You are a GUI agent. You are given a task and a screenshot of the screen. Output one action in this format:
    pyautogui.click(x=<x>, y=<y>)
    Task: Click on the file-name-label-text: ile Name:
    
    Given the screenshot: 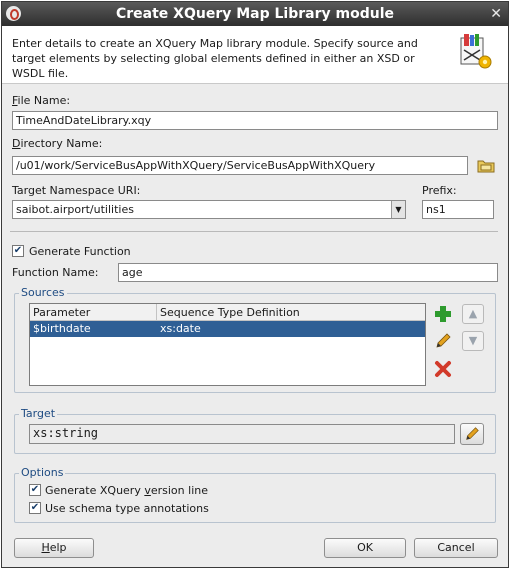 What is the action you would take?
    pyautogui.click(x=44, y=100)
    